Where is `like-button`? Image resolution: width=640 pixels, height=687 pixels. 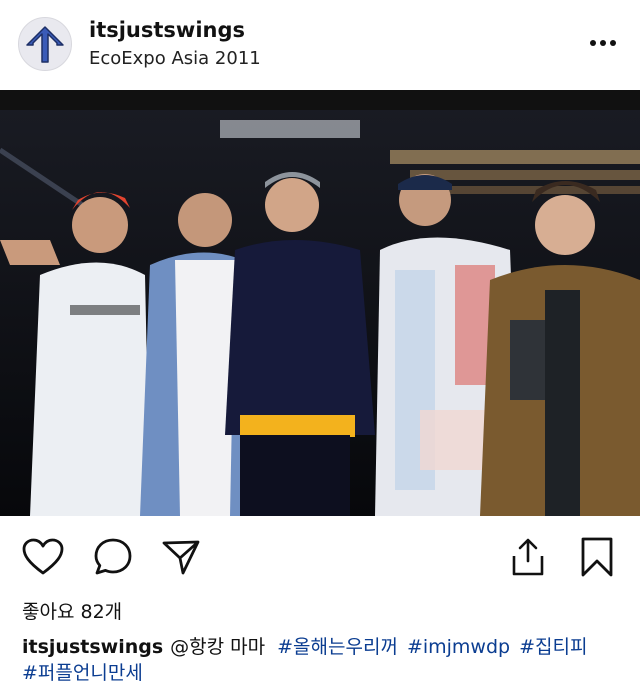 like-button is located at coordinates (43, 557).